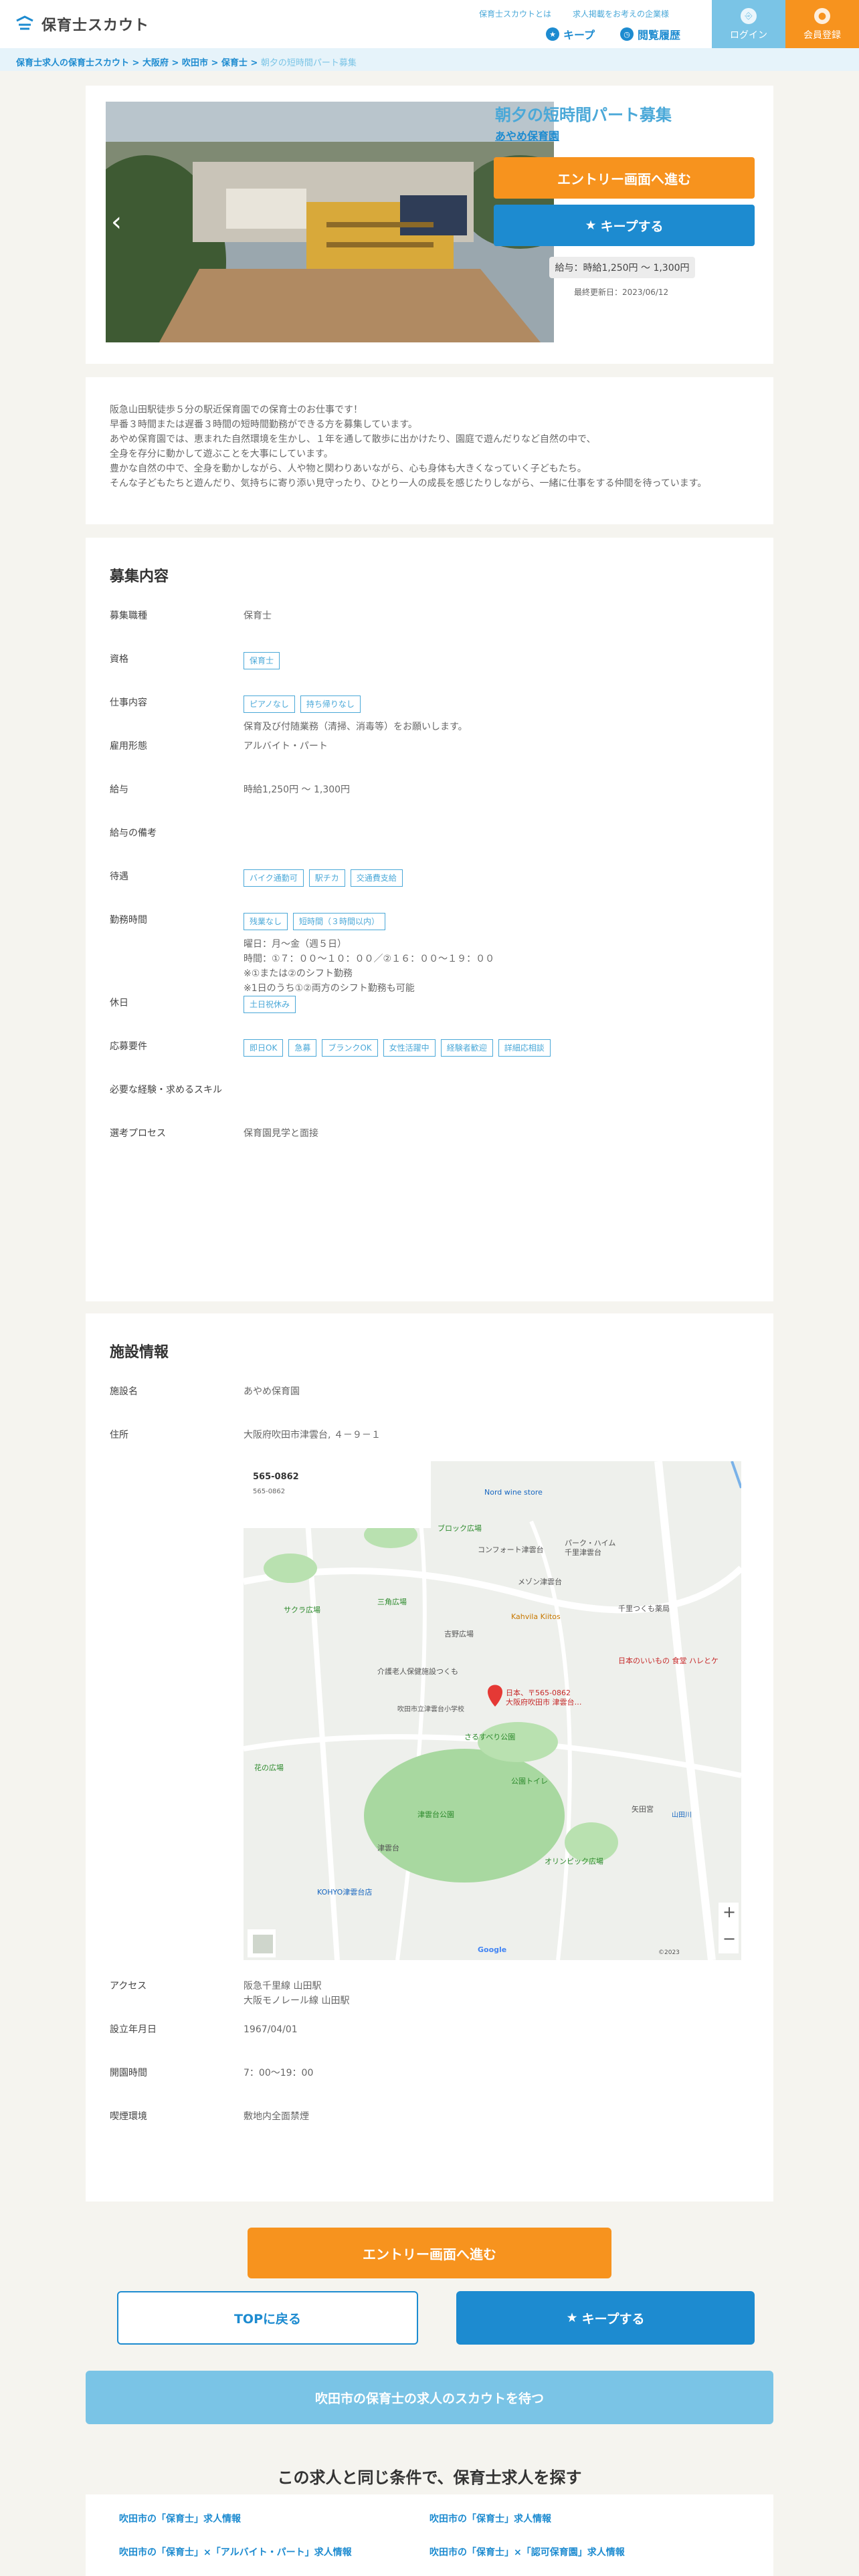 The height and width of the screenshot is (2576, 859). What do you see at coordinates (119, 1003) in the screenshot?
I see `row-label: 休日` at bounding box center [119, 1003].